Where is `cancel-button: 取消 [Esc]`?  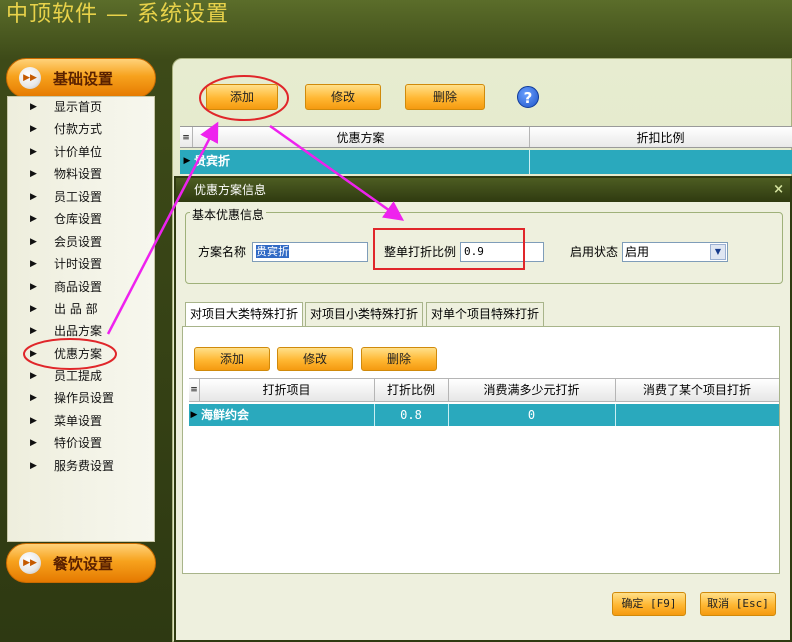 cancel-button: 取消 [Esc] is located at coordinates (738, 604).